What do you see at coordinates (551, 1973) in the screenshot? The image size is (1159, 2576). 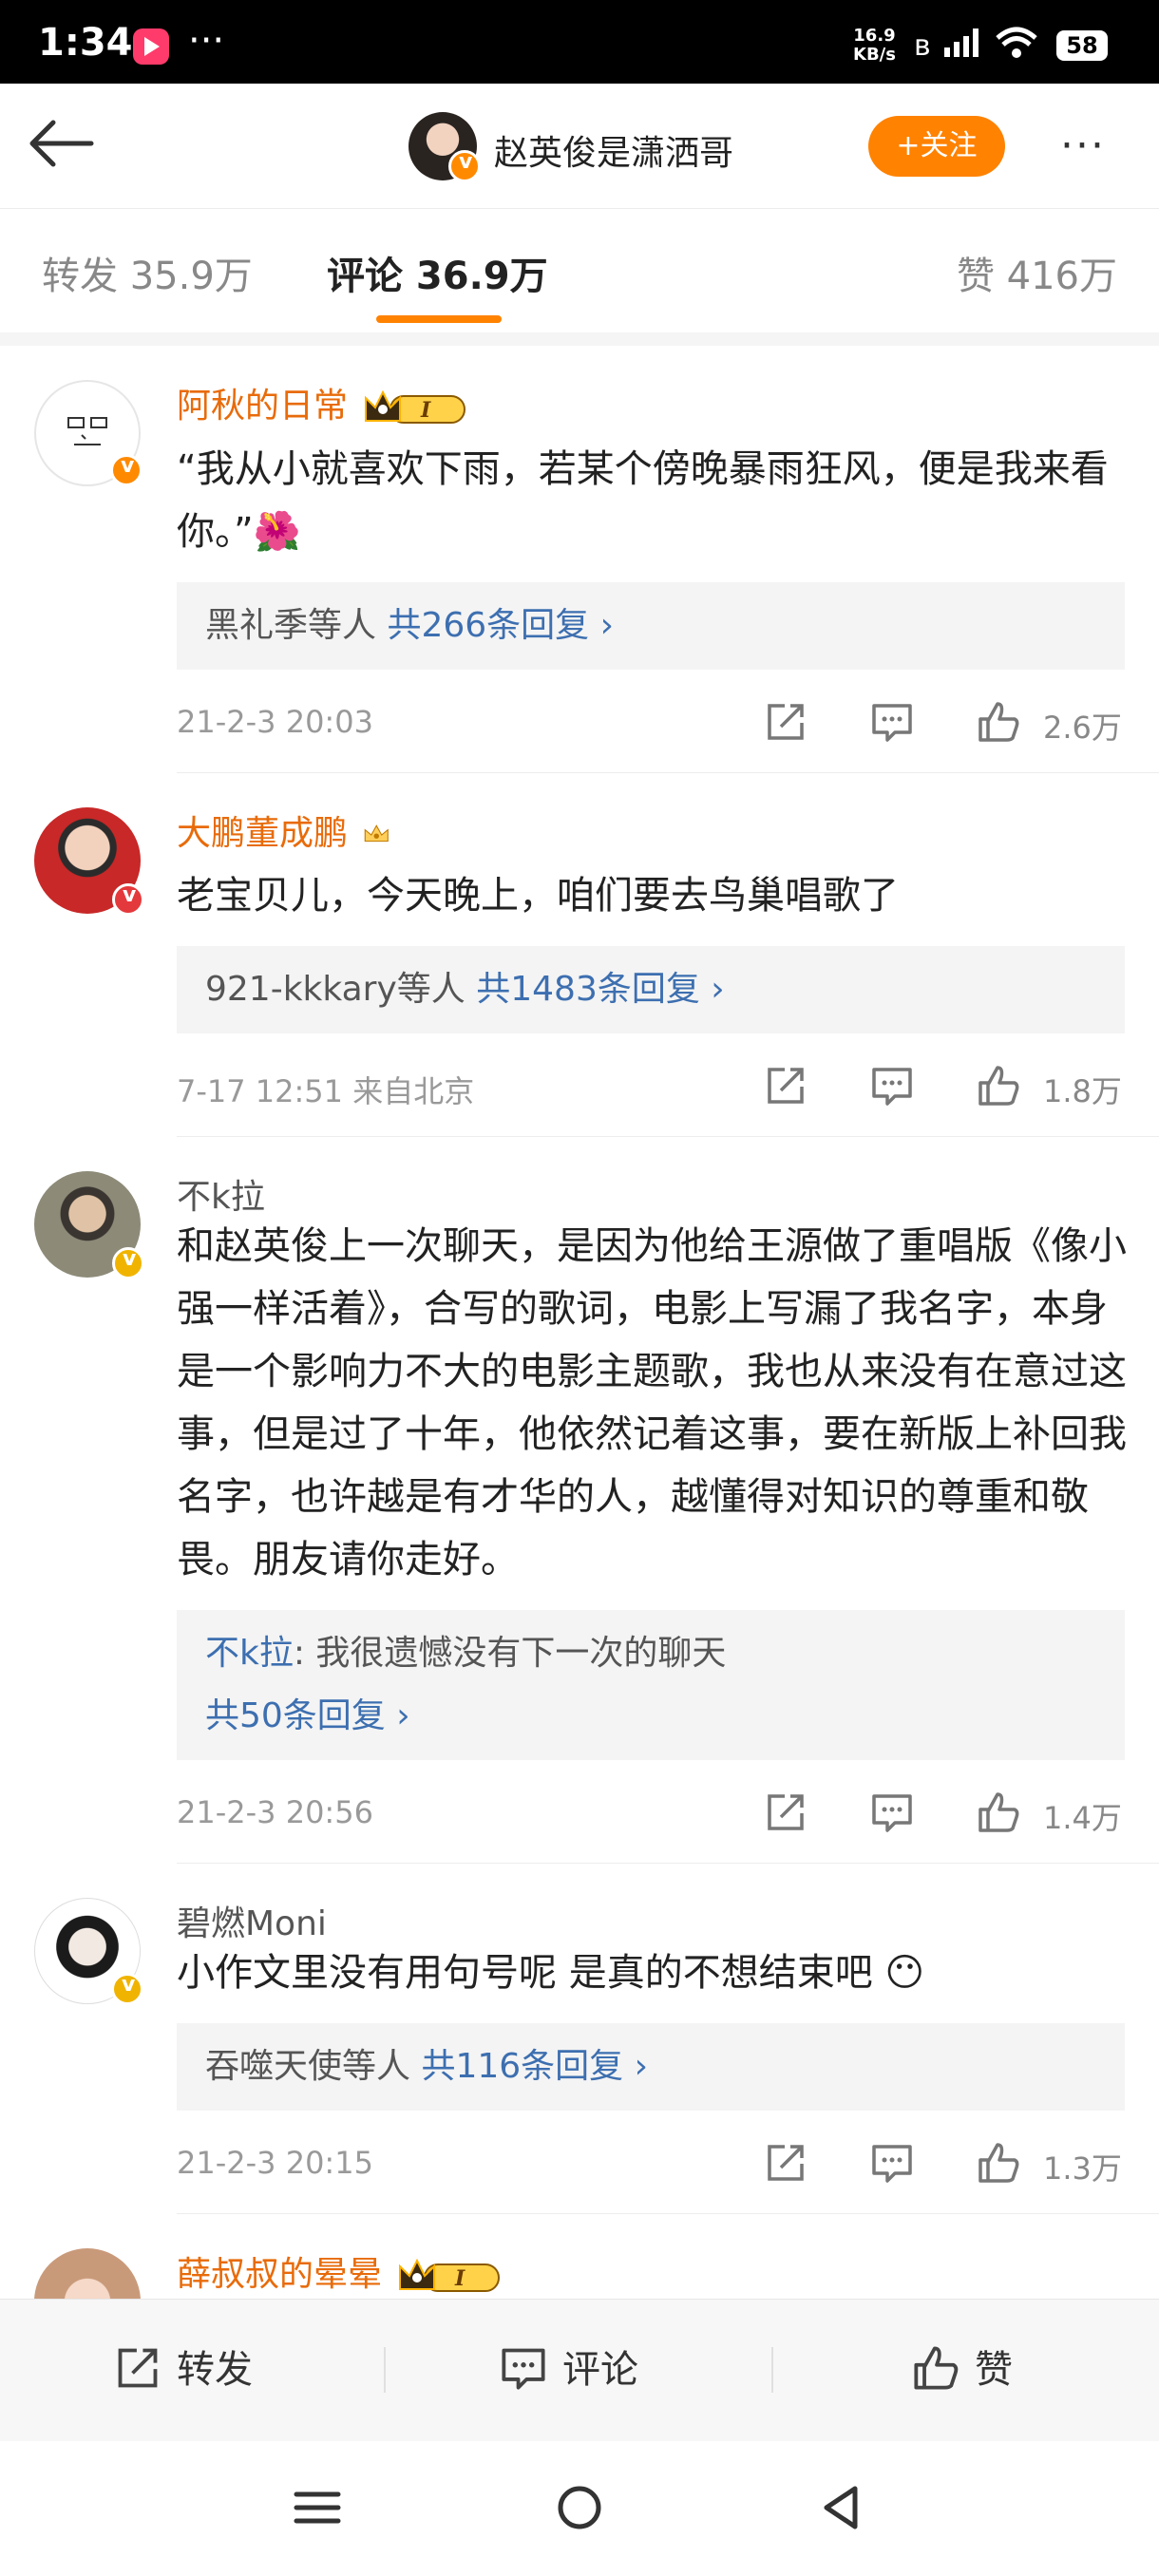 I see `comment-text: 小作文里没有用句号呢 是真的不想结束吧 😶` at bounding box center [551, 1973].